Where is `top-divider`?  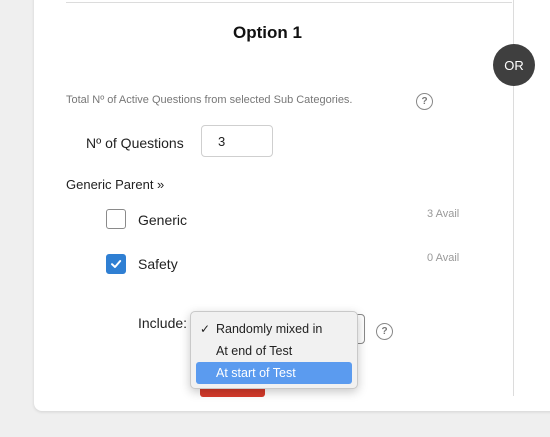 top-divider is located at coordinates (289, 2).